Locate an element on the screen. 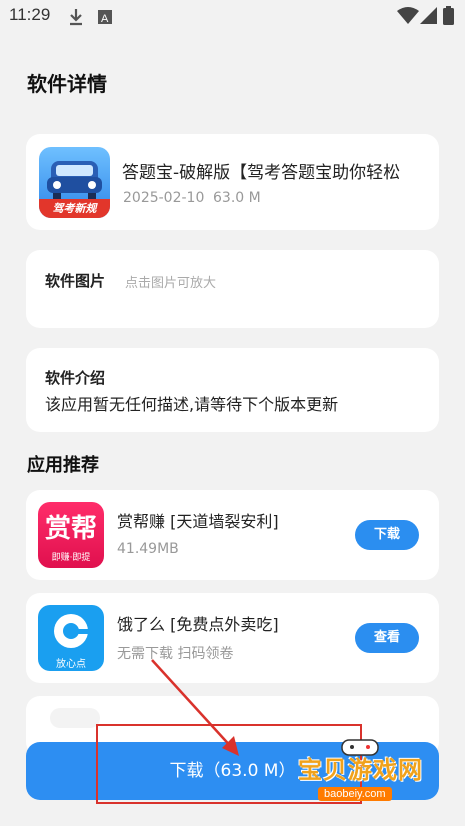 The width and height of the screenshot is (465, 826). intro-text: 该应用暂无任何描述,请等待下个版本更新 is located at coordinates (192, 404).